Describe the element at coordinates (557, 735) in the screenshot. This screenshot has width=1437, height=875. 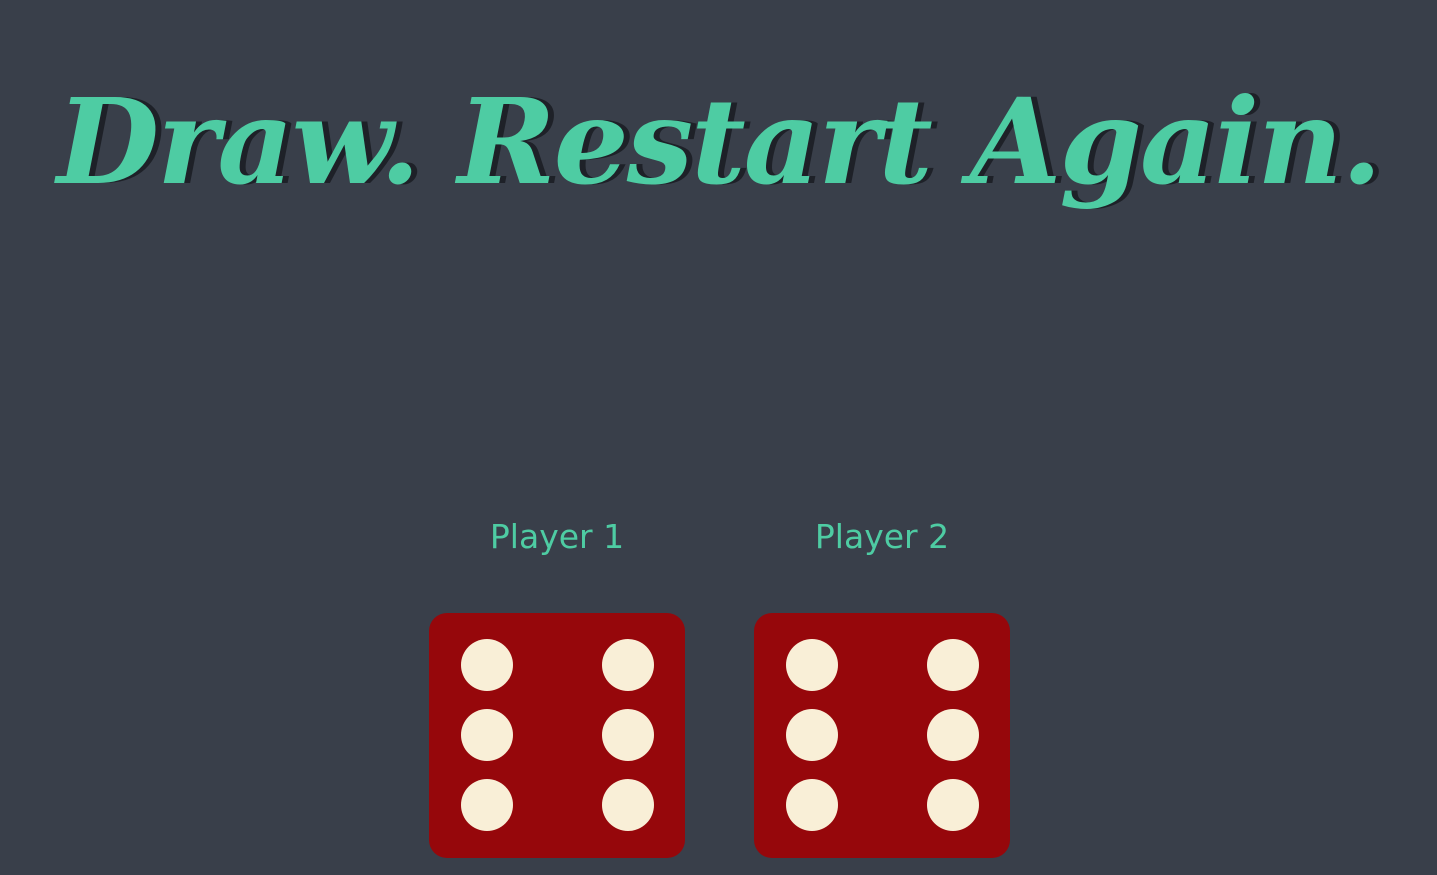
I see `player-1-die` at that location.